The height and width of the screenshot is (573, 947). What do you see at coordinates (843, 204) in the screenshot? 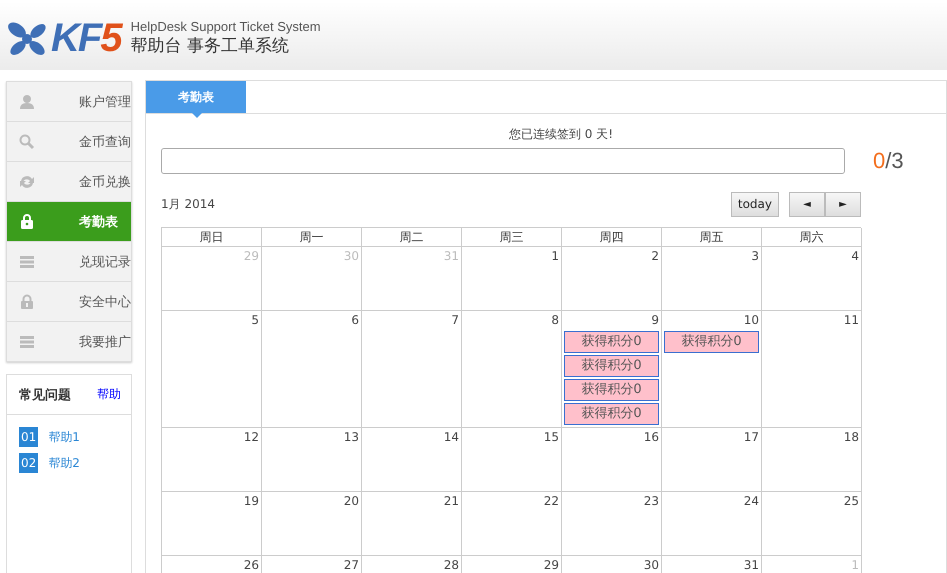
I see `next-button: ►` at bounding box center [843, 204].